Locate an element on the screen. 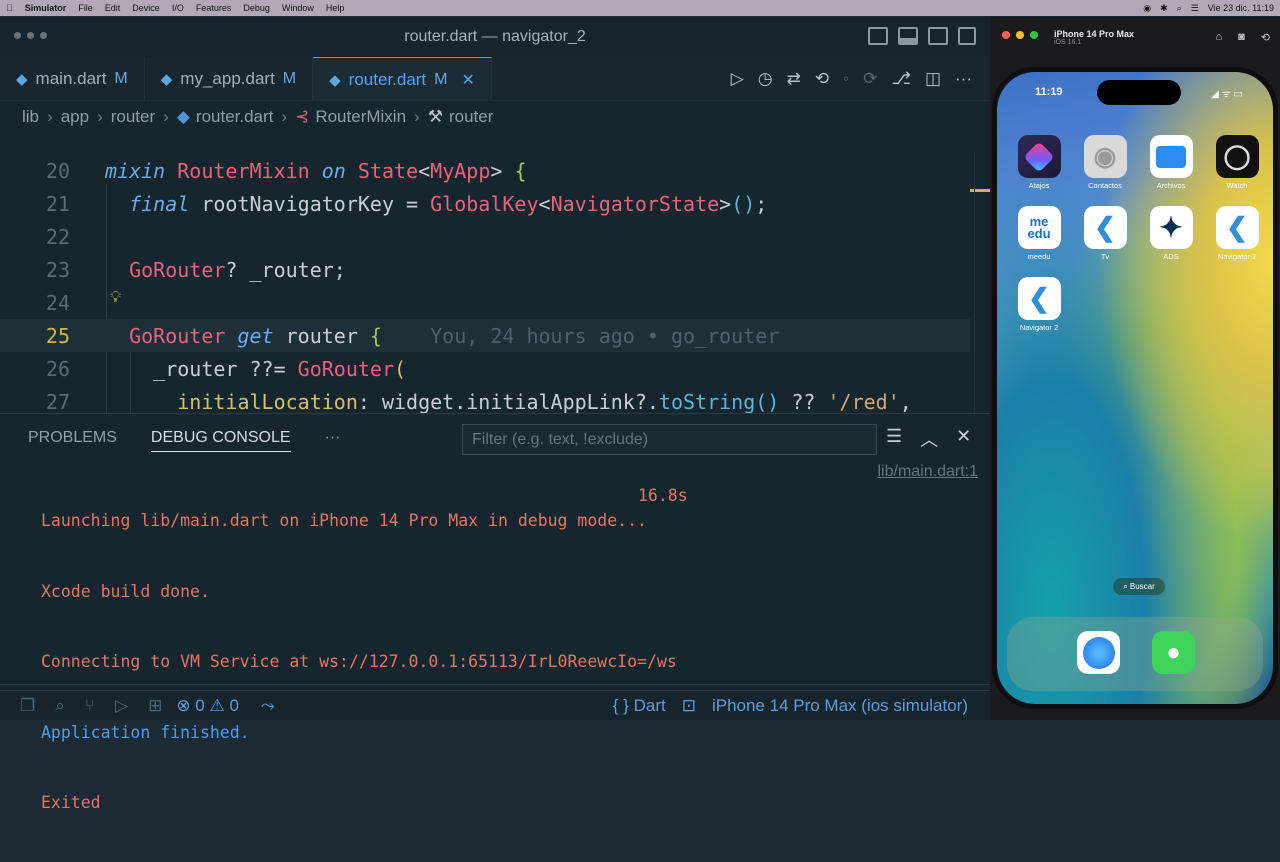  compare-changes-icon: ⇄ is located at coordinates (794, 79).